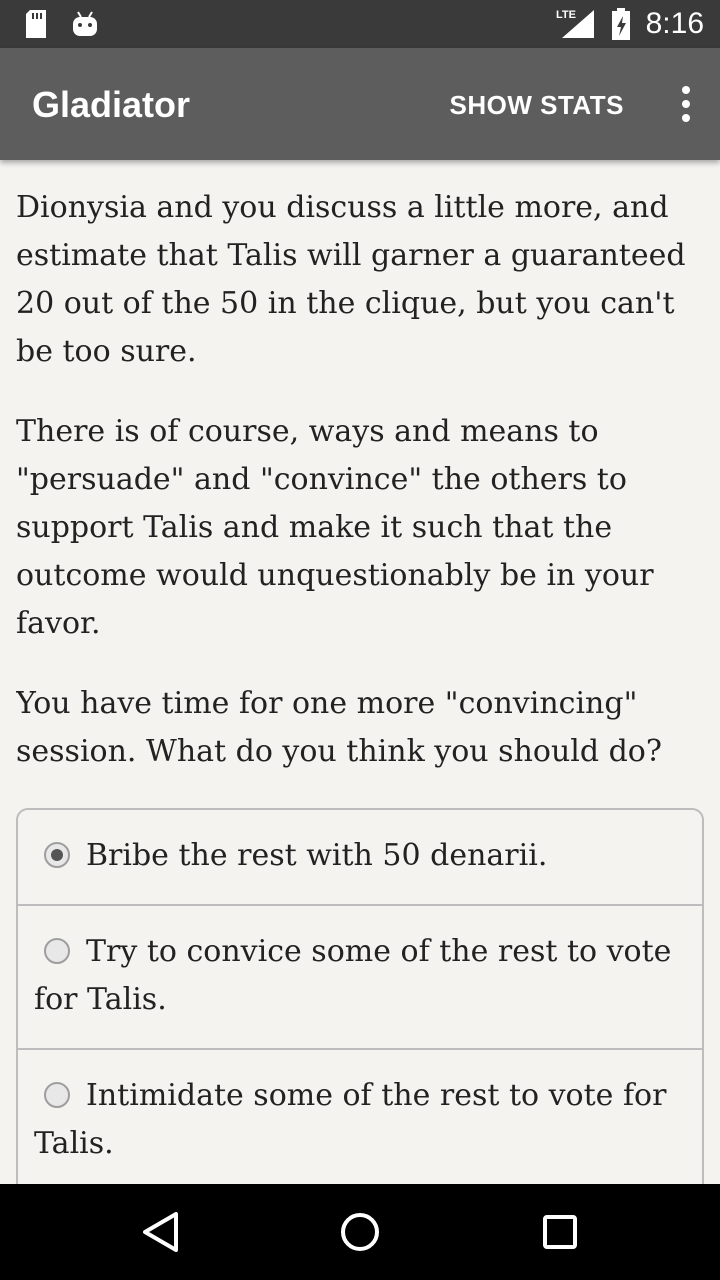 The width and height of the screenshot is (720, 1280). I want to click on network-label: LTE, so click(566, 15).